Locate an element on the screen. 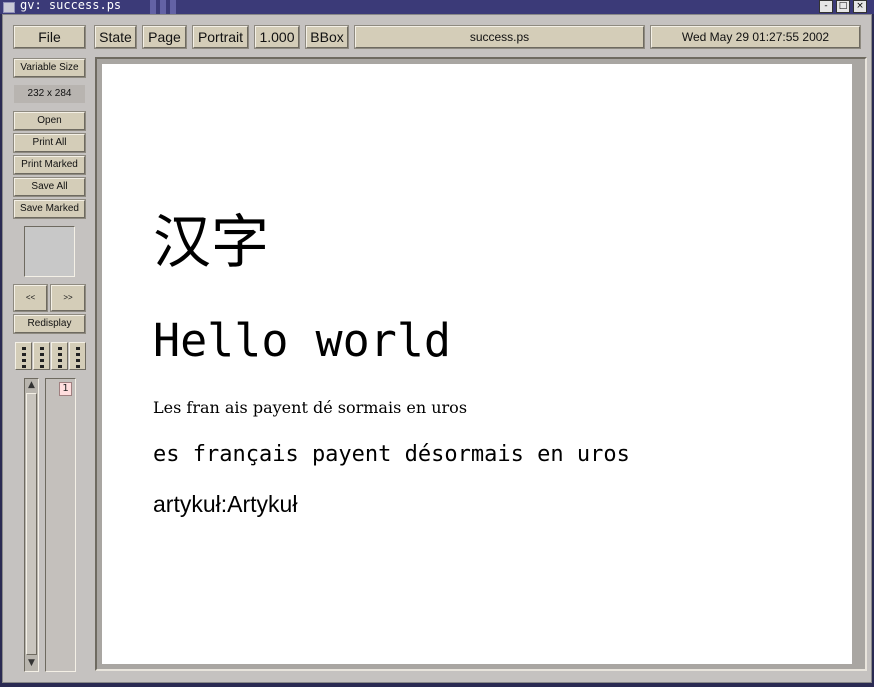 This screenshot has height=687, width=874. chinese-text-line: 汉字 is located at coordinates (211, 242).